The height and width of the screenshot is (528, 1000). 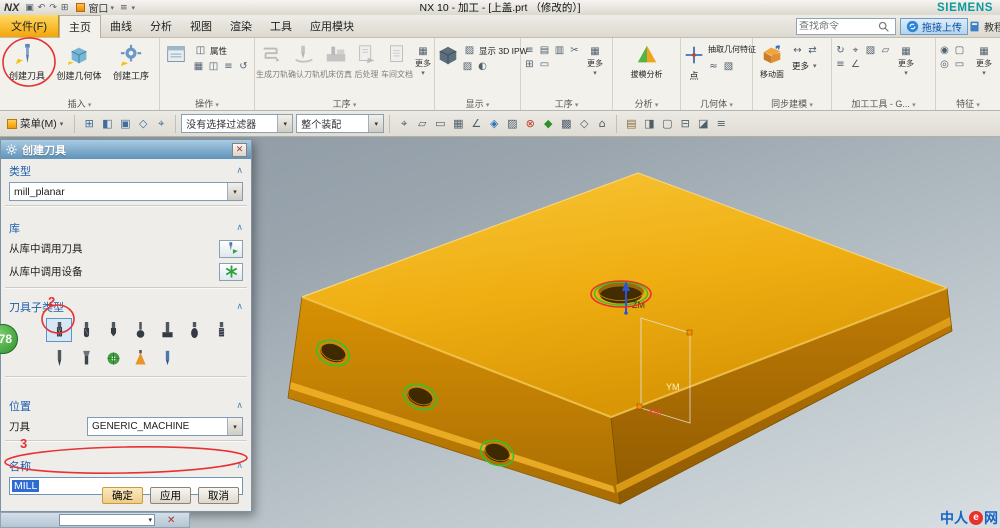 What do you see at coordinates (27, 61) in the screenshot?
I see `create-tool-button: 创建刀具` at bounding box center [27, 61].